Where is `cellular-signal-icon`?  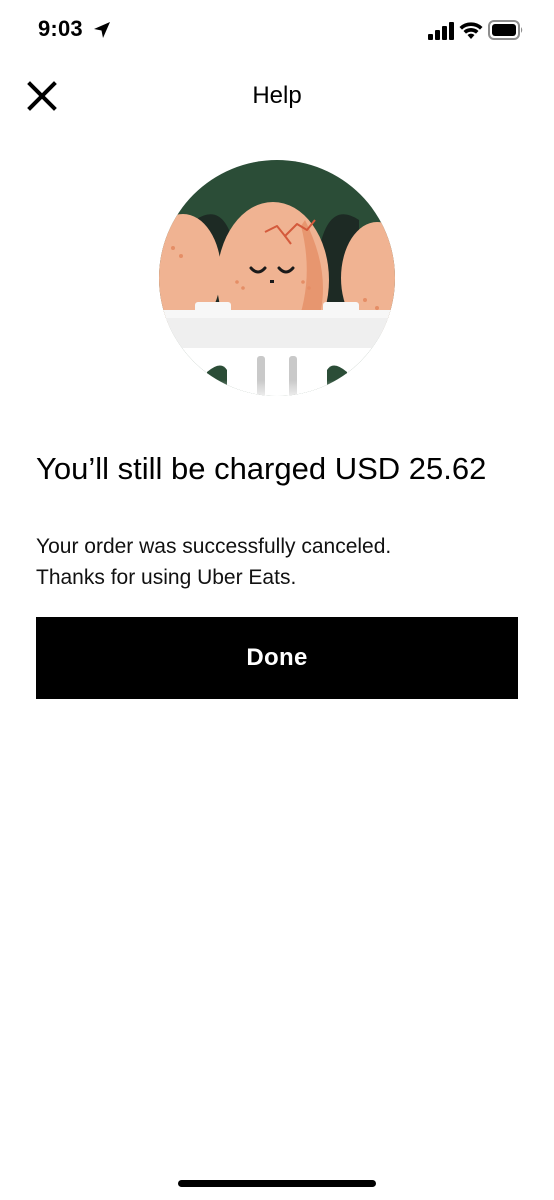
cellular-signal-icon is located at coordinates (441, 31).